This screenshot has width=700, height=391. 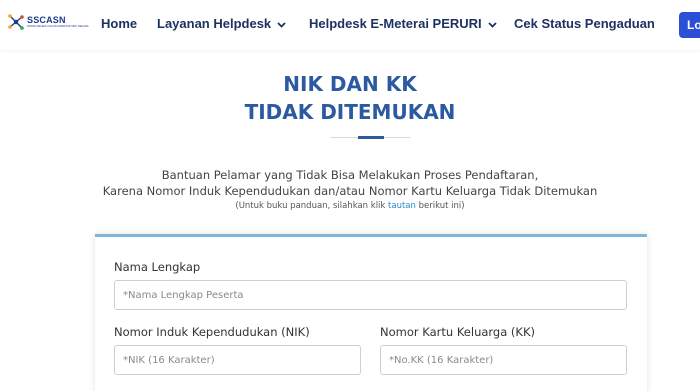 I want to click on kk-input, so click(x=503, y=360).